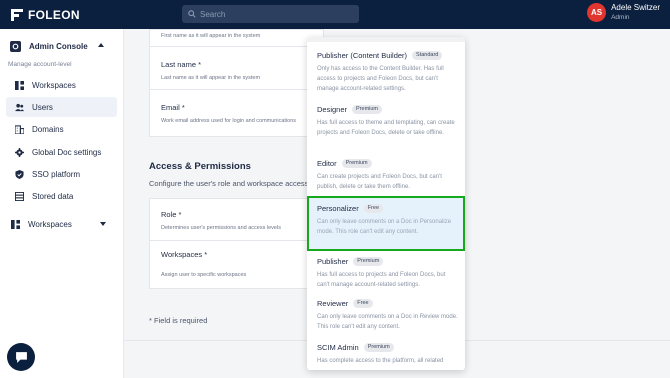  Describe the element at coordinates (67, 152) in the screenshot. I see `sidebar-item-label: Global Doc settings` at that location.